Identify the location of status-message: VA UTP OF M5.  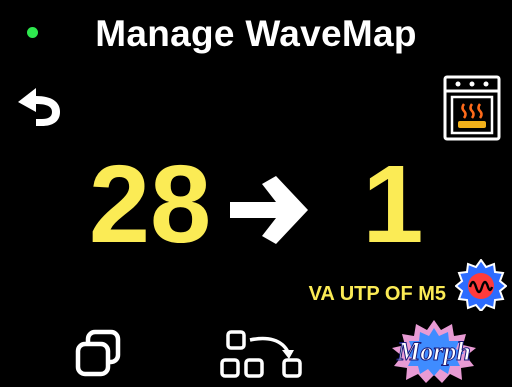
(377, 294).